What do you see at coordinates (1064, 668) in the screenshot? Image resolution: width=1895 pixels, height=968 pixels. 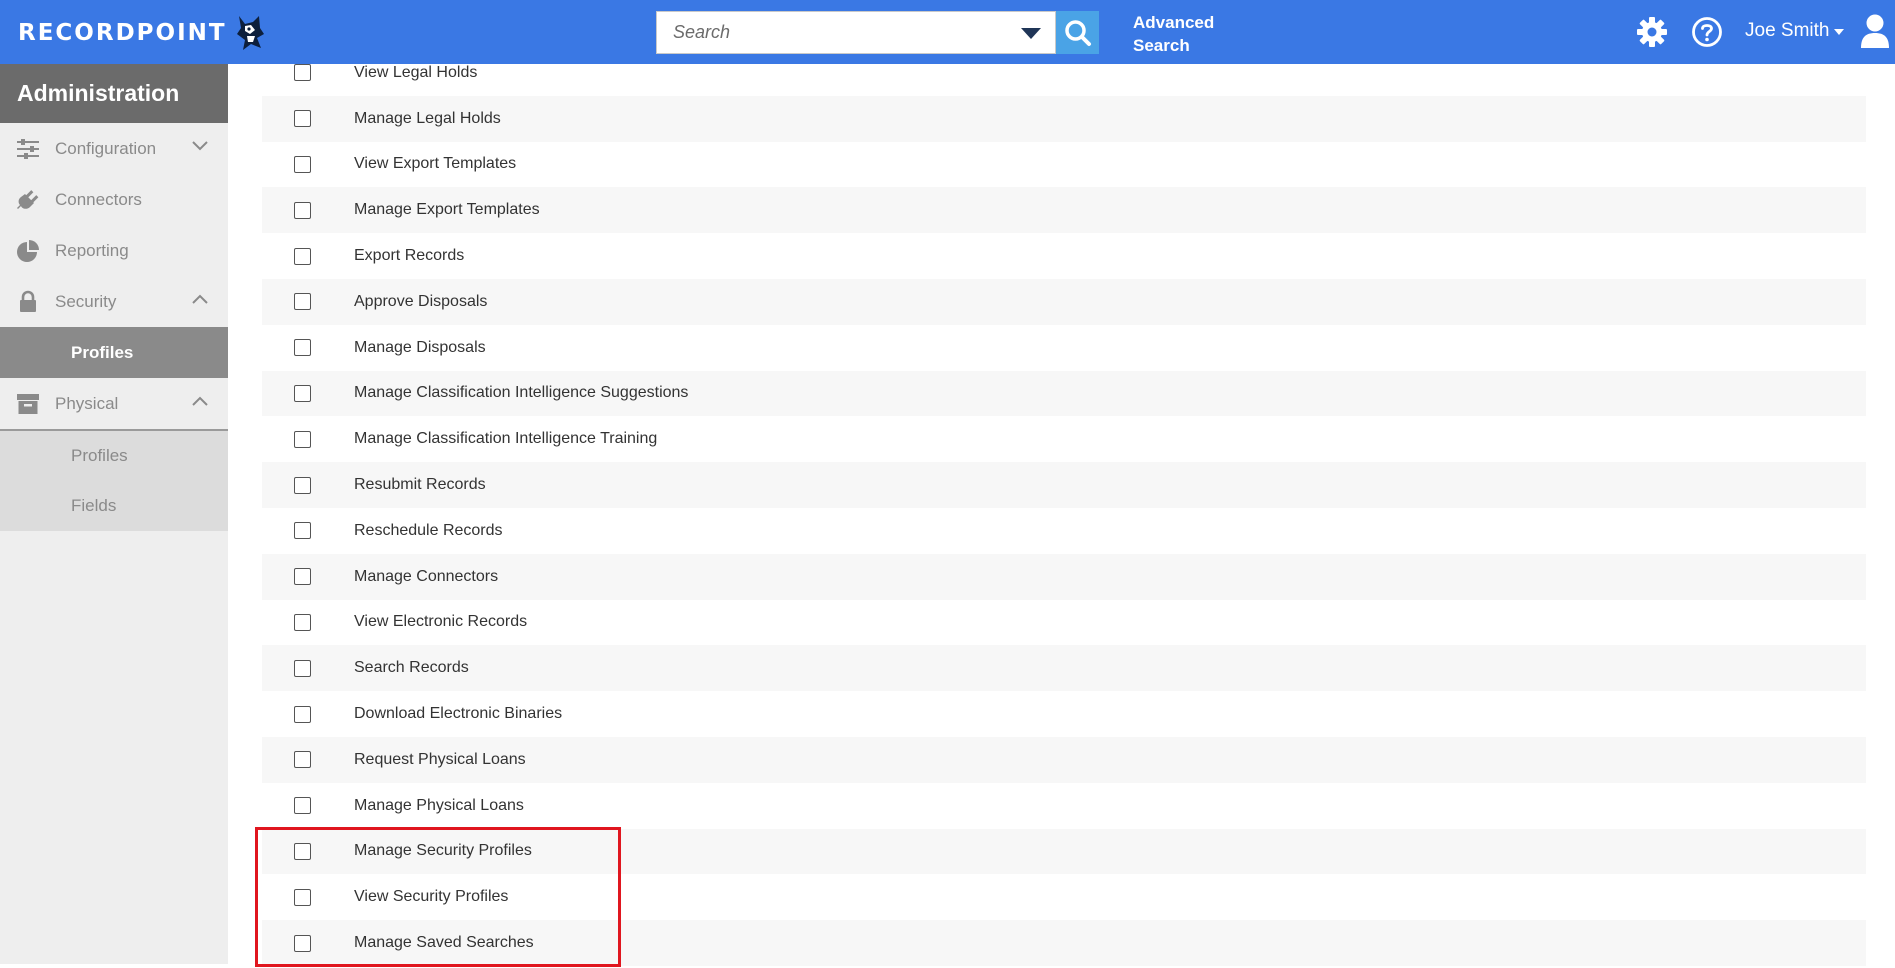 I see `permission-row: Search Records` at bounding box center [1064, 668].